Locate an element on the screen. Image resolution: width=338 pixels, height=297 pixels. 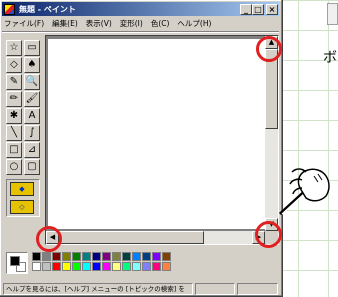
status-pane-size is located at coordinates (257, 289).